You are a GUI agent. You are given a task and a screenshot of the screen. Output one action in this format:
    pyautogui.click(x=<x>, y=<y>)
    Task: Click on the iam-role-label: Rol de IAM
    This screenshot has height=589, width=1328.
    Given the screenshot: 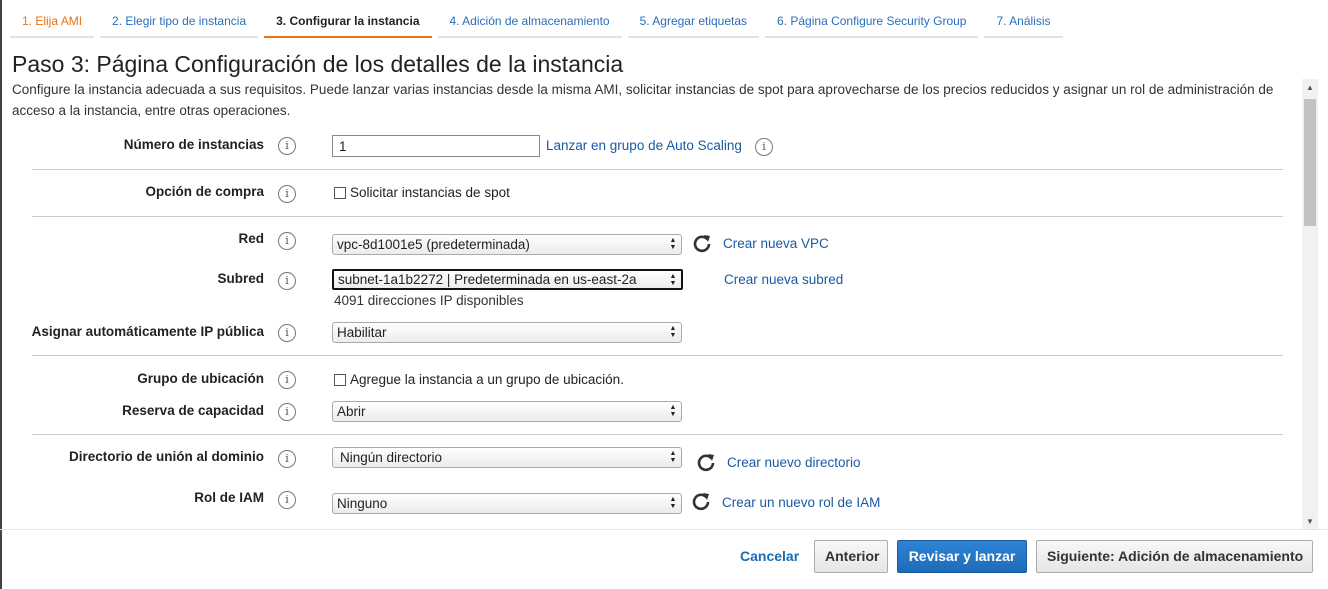 What is the action you would take?
    pyautogui.click(x=229, y=497)
    